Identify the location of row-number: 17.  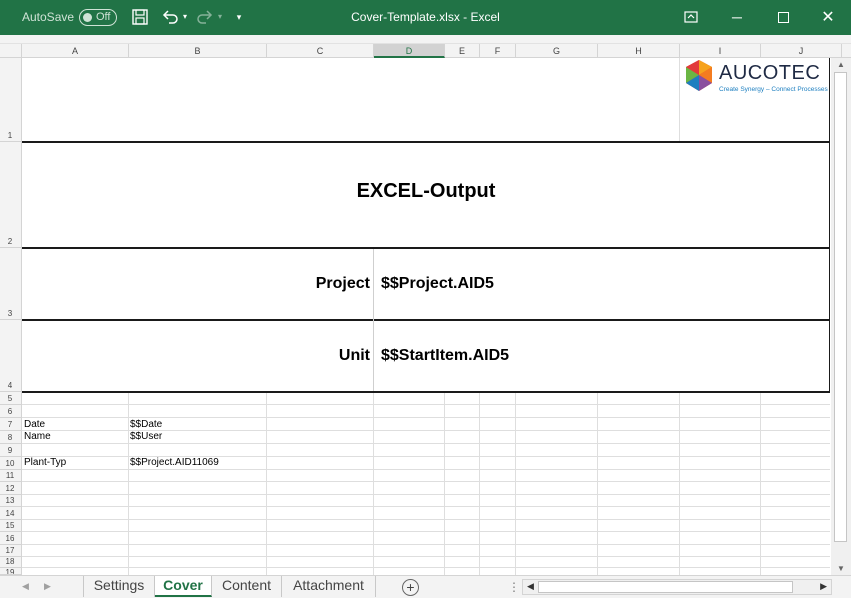
(10, 550).